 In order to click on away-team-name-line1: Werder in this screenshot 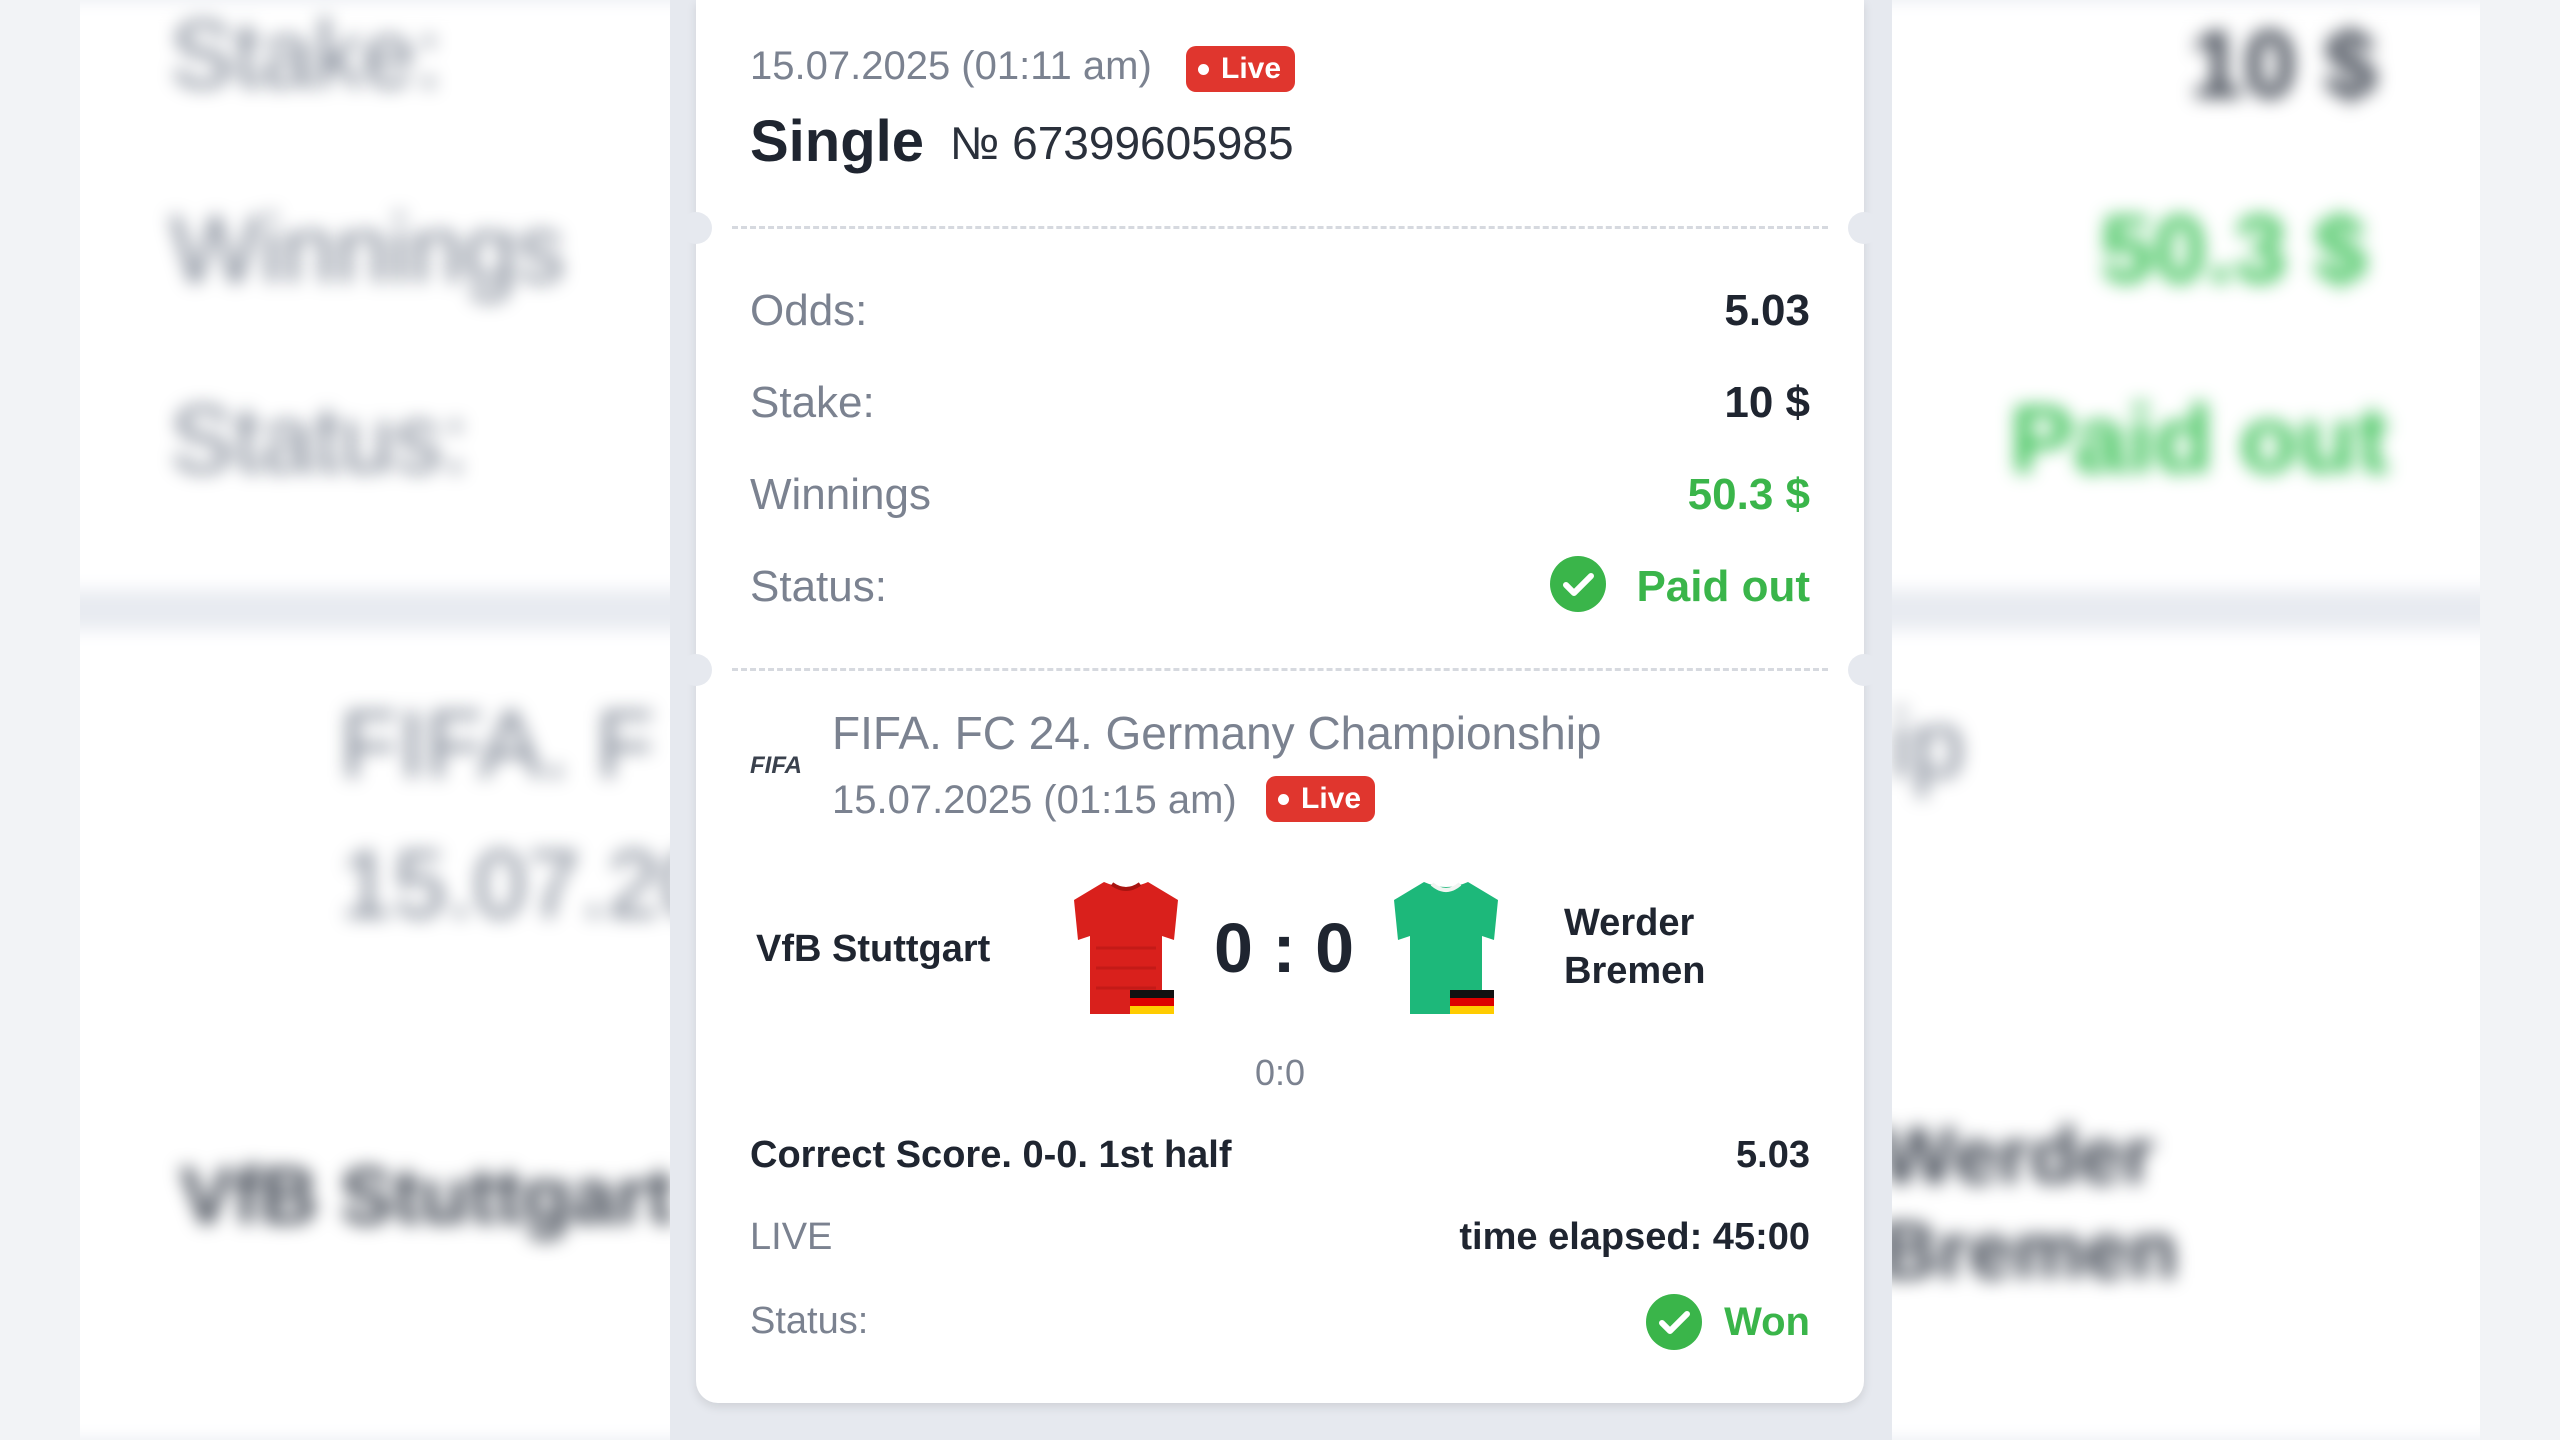, I will do `click(1629, 923)`.